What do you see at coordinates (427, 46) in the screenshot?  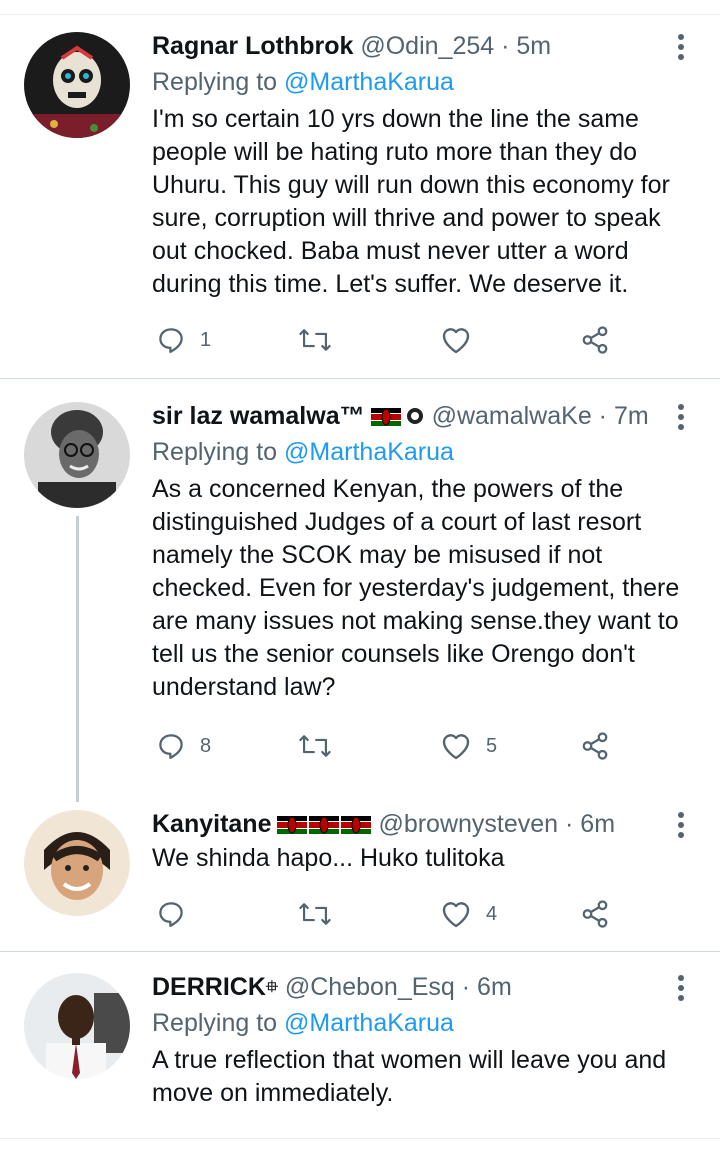 I see `user-handle: @Odin_254` at bounding box center [427, 46].